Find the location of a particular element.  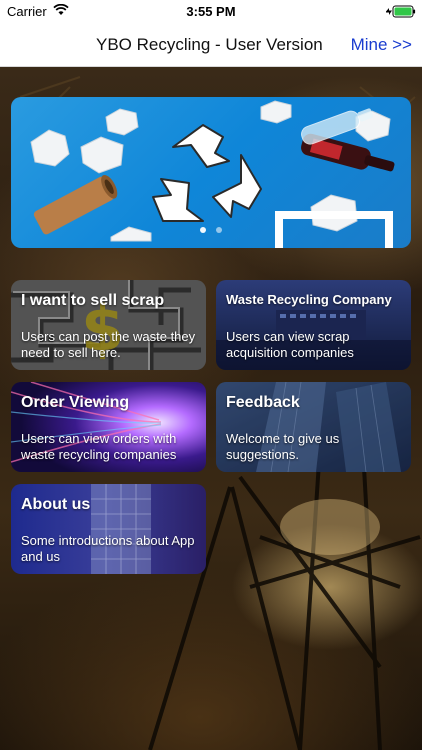

clock: 3:55 PM is located at coordinates (211, 11).